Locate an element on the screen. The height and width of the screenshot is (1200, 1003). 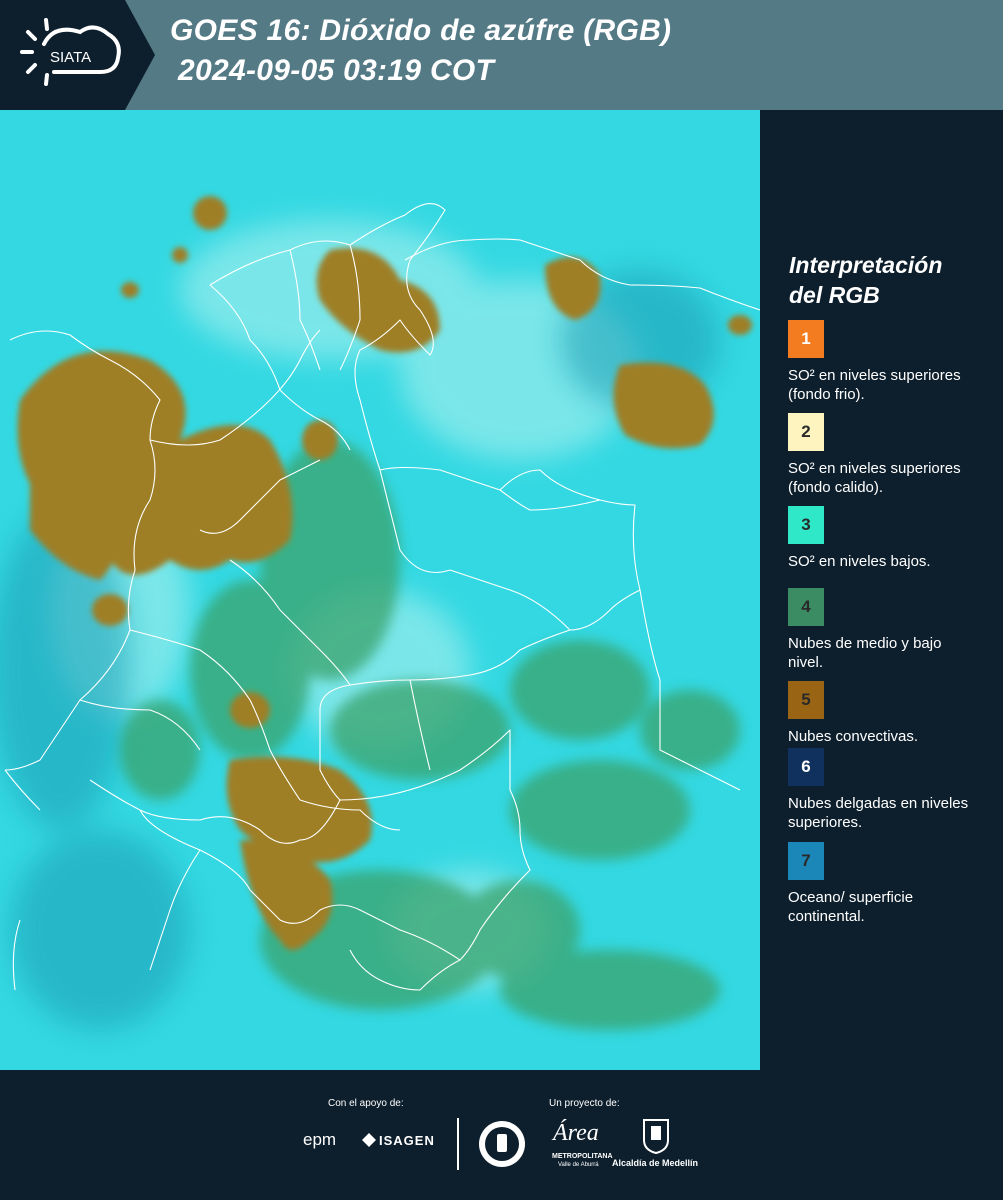
svg-text: SIATA is located at coordinates (70, 57).